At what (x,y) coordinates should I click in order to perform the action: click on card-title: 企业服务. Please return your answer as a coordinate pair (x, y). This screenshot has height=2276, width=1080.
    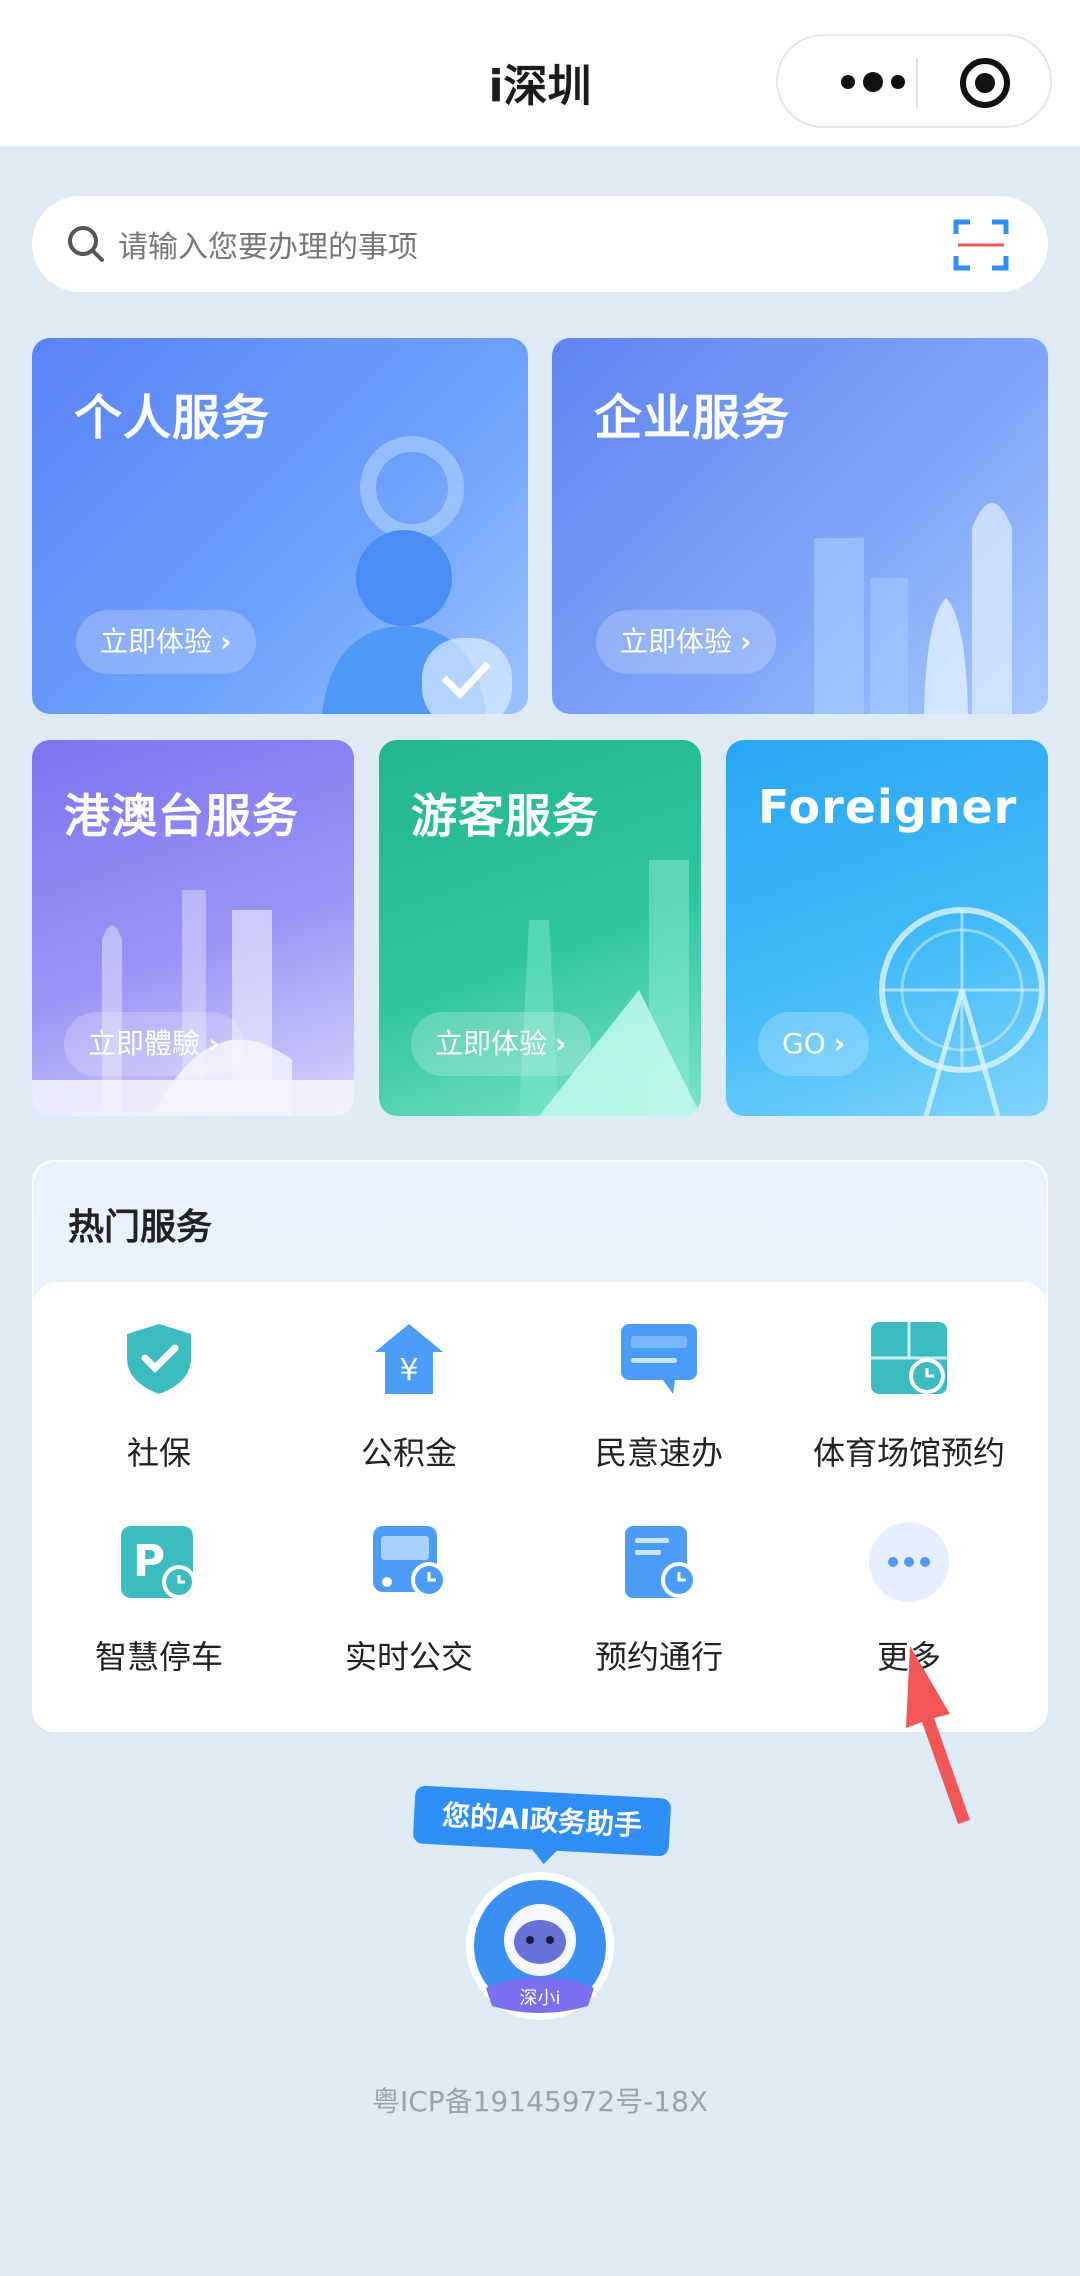
    Looking at the image, I should click on (692, 418).